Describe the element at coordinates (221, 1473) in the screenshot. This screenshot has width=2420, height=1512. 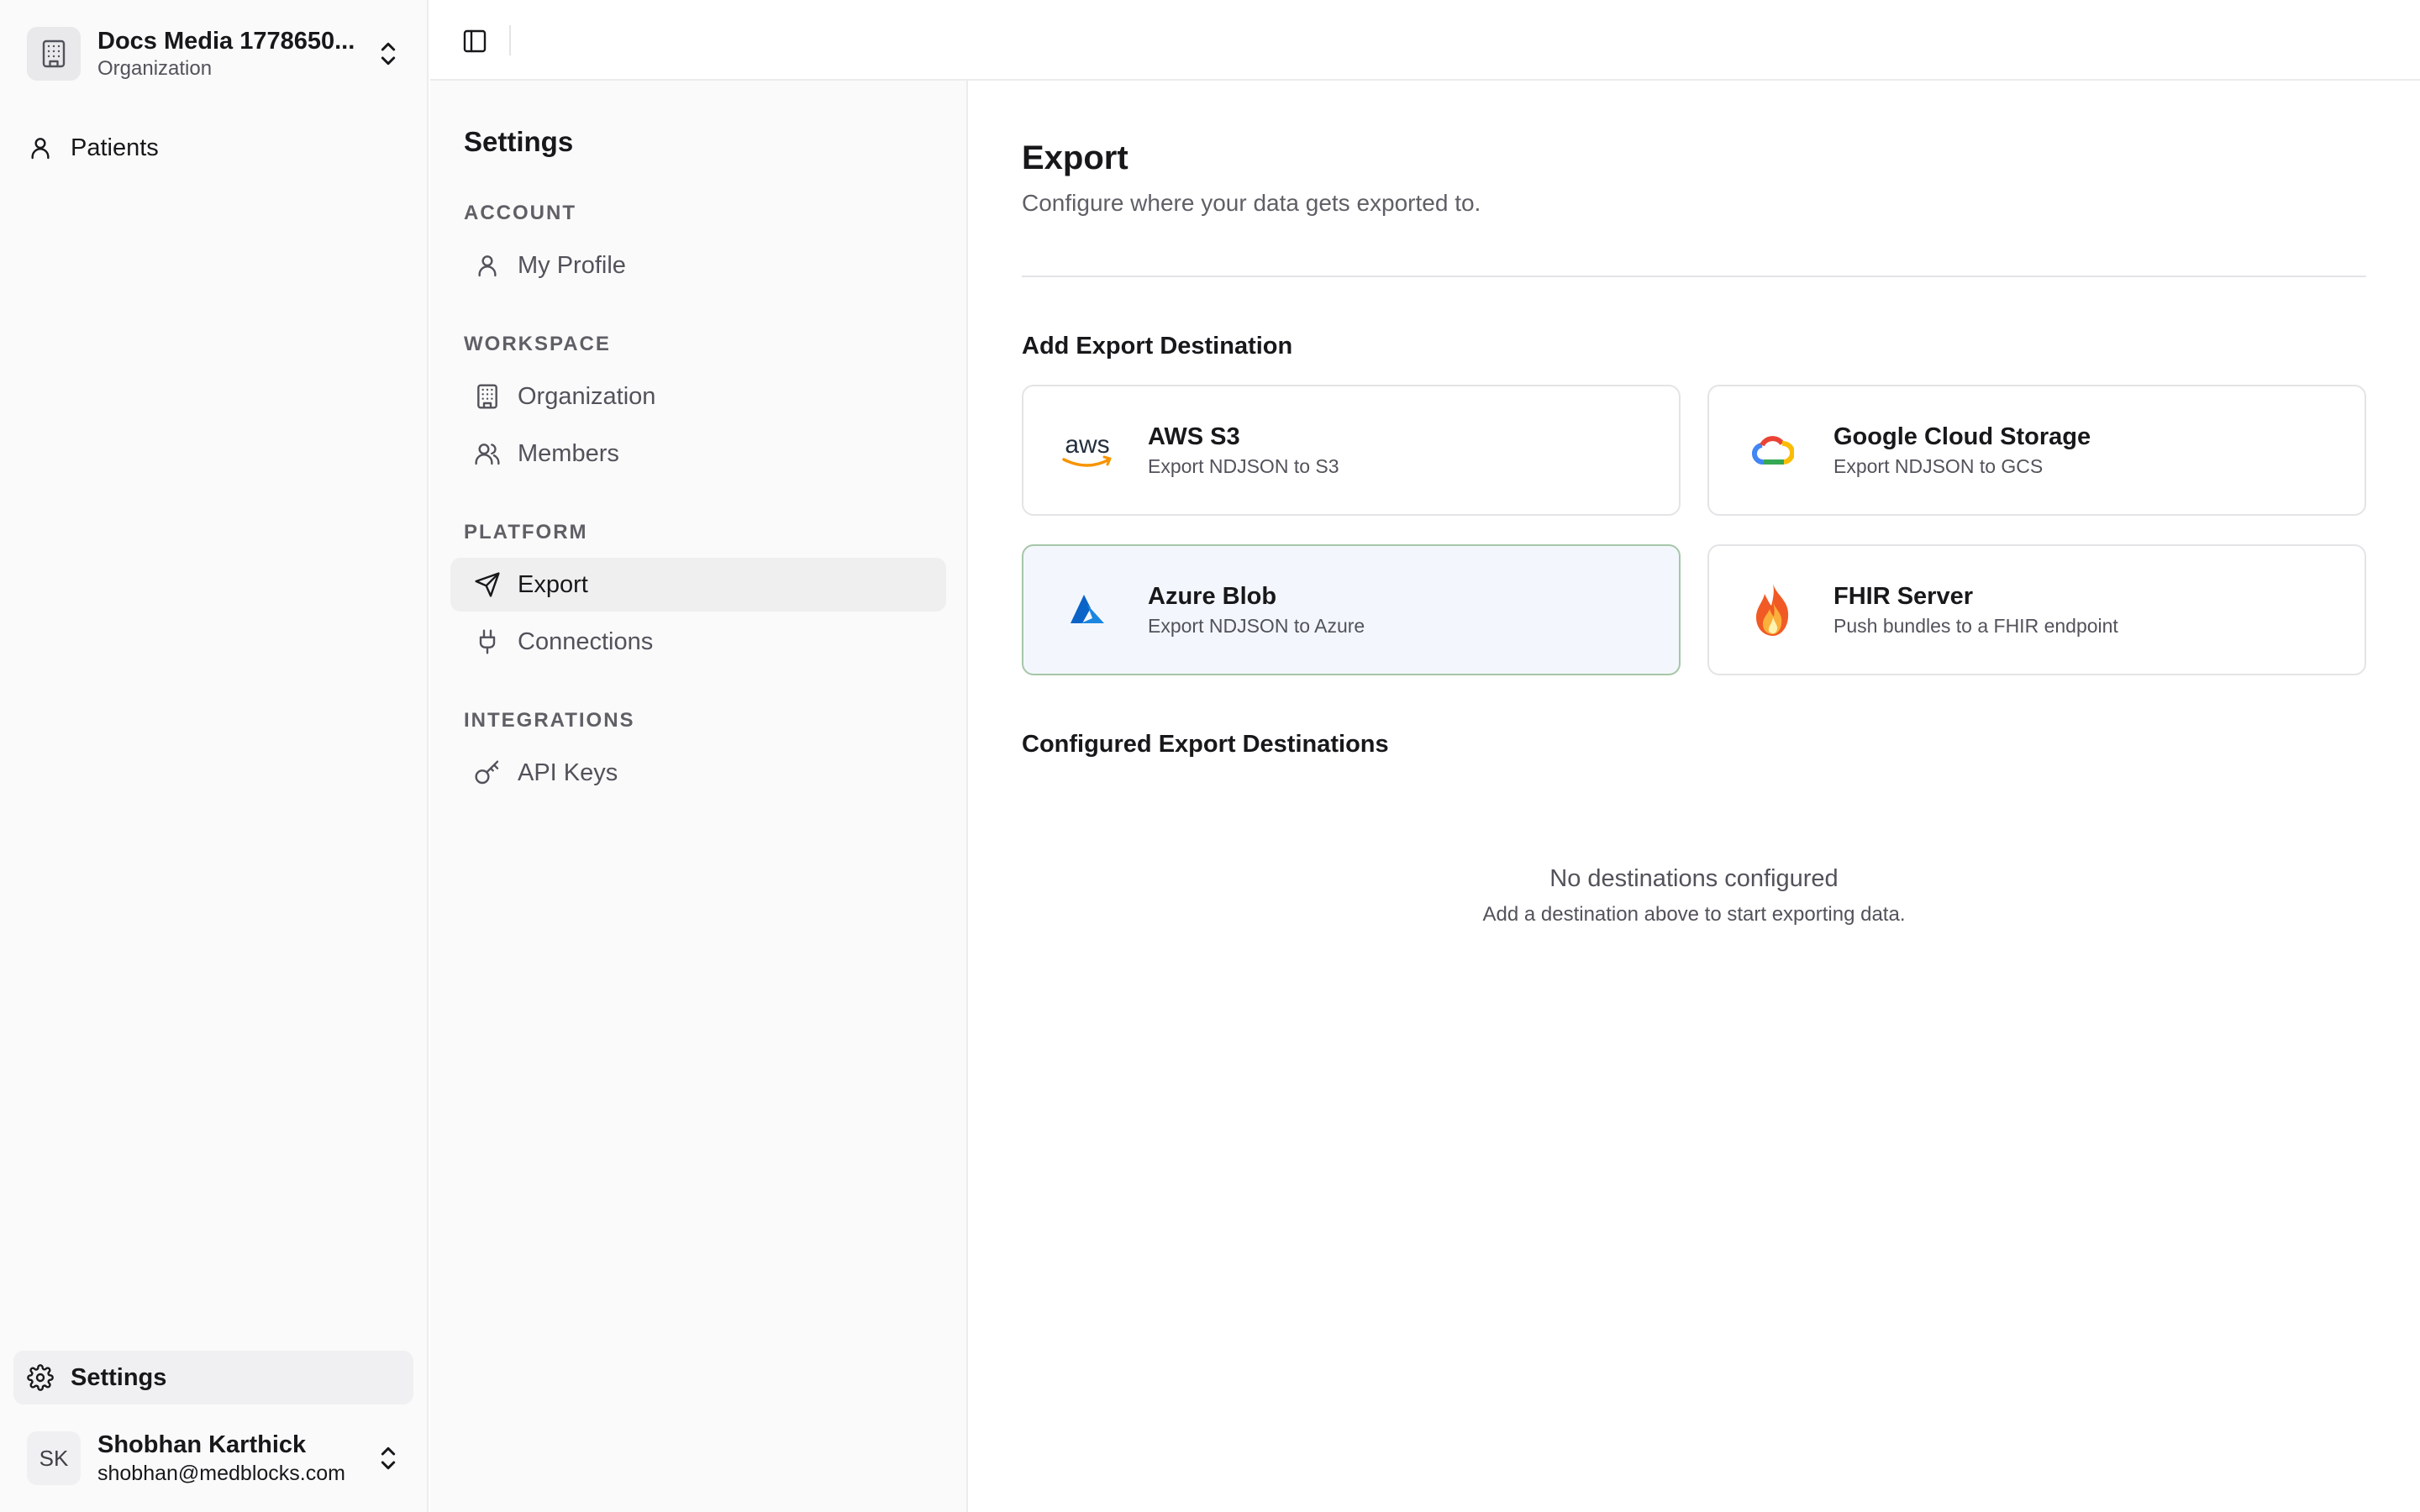
I see `user-email: shobhan@medblocks.com` at that location.